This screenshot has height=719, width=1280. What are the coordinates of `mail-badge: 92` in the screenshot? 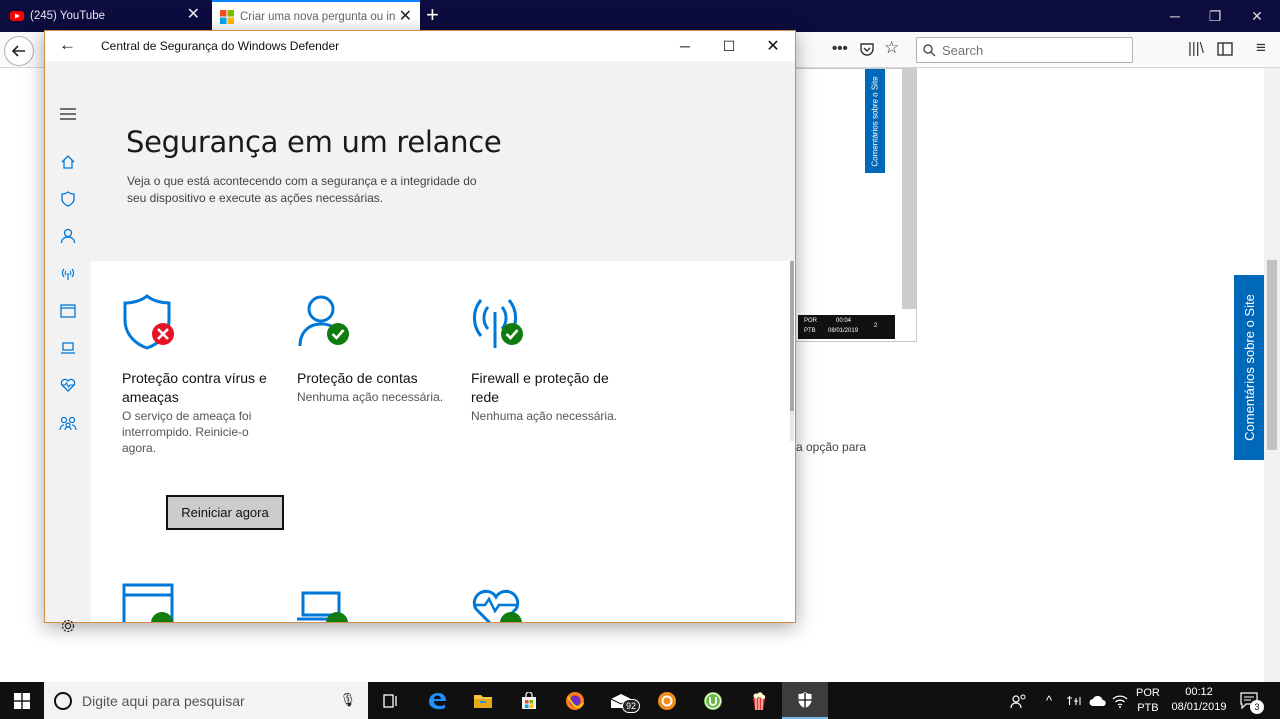 It's located at (631, 706).